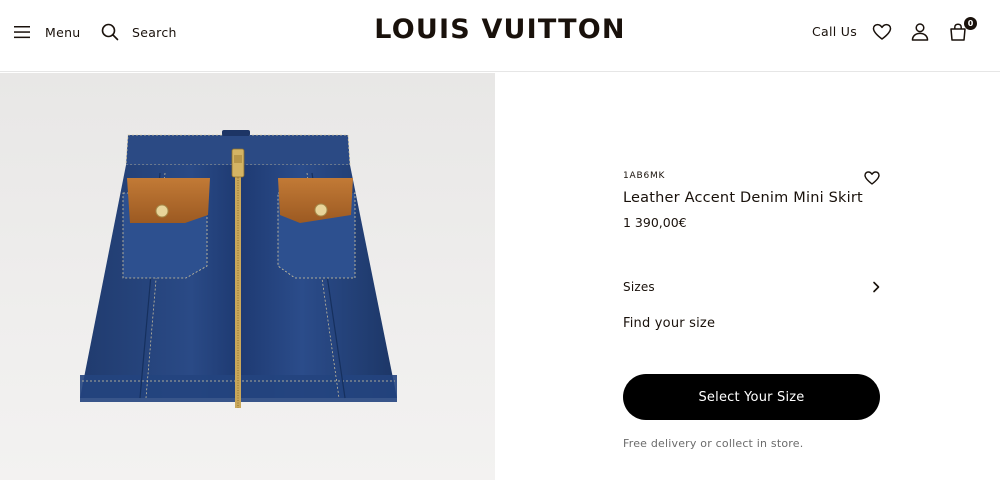 The image size is (1000, 480). What do you see at coordinates (882, 32) in the screenshot?
I see `heart-icon` at bounding box center [882, 32].